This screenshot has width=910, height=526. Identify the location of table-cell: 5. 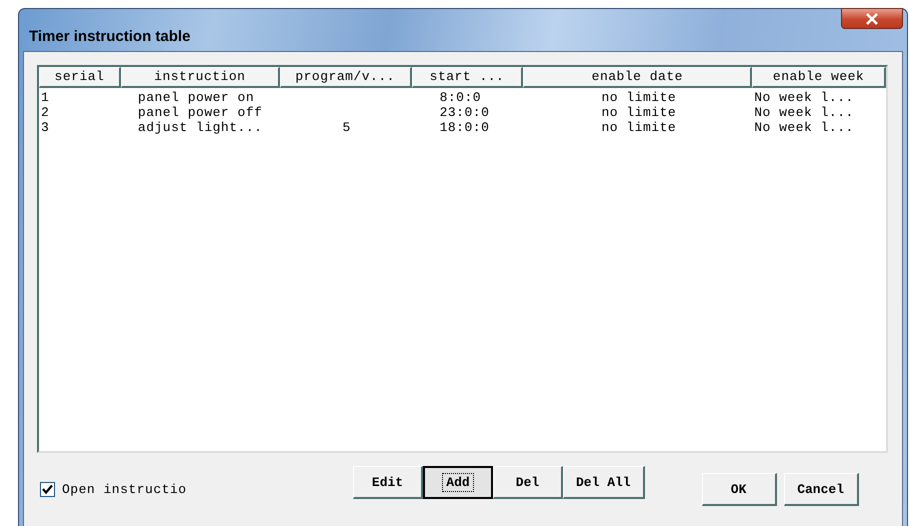
(346, 127).